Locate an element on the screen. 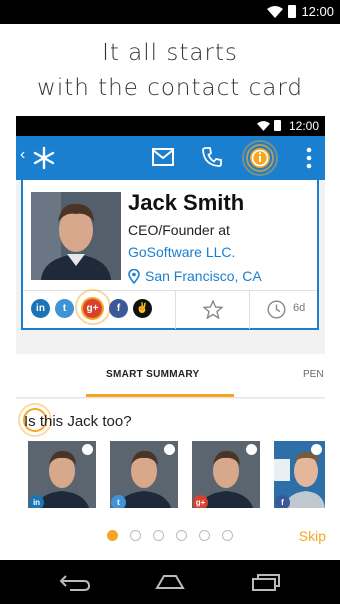 The width and height of the screenshot is (340, 604). status-time: 12:00 is located at coordinates (317, 11).